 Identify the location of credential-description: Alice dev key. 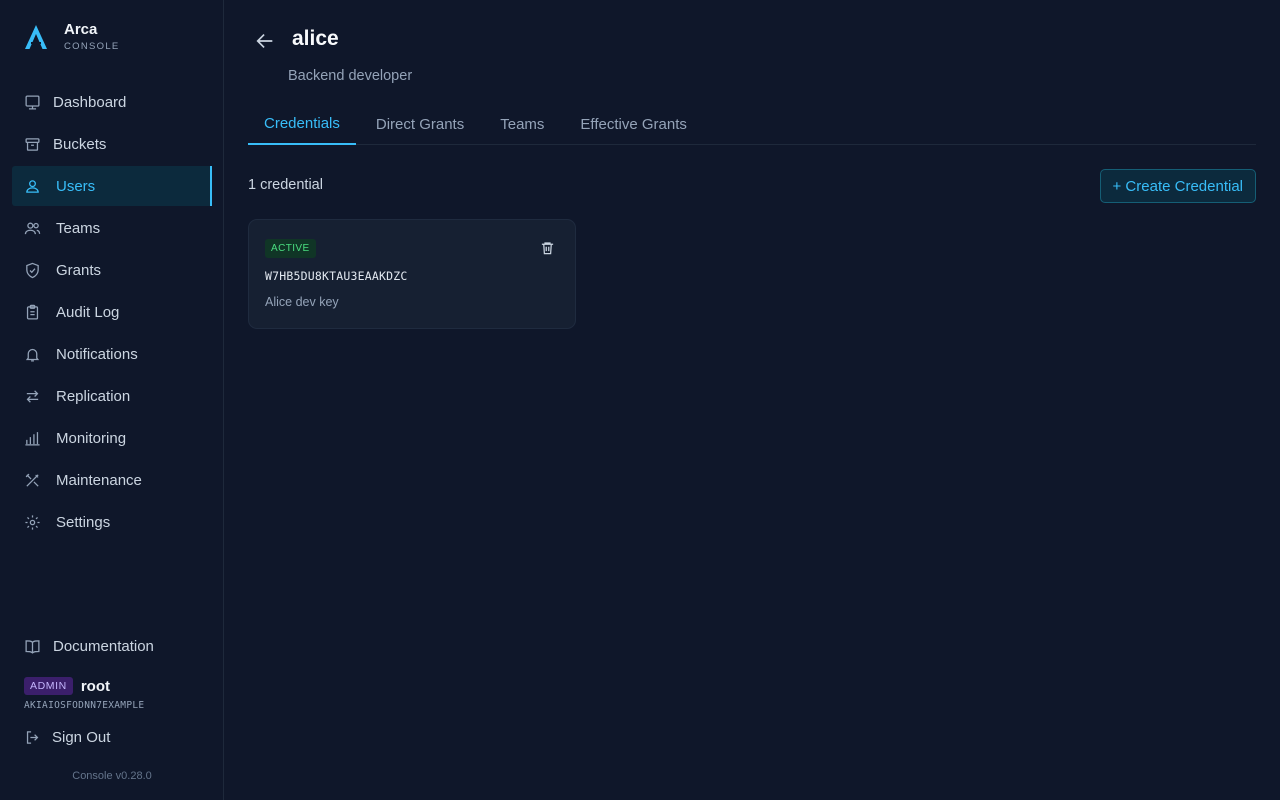
(302, 302).